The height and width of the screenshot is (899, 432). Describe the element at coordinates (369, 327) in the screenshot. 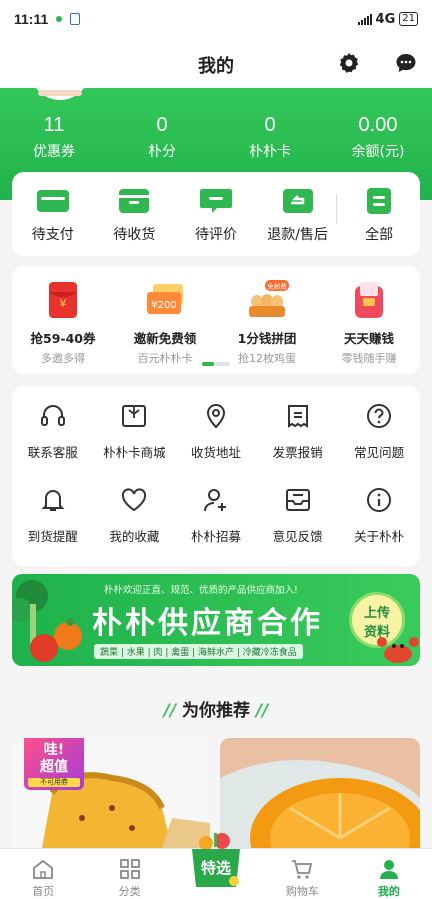

I see `promo-earn: 天天赚钱 零钱随手赚` at that location.